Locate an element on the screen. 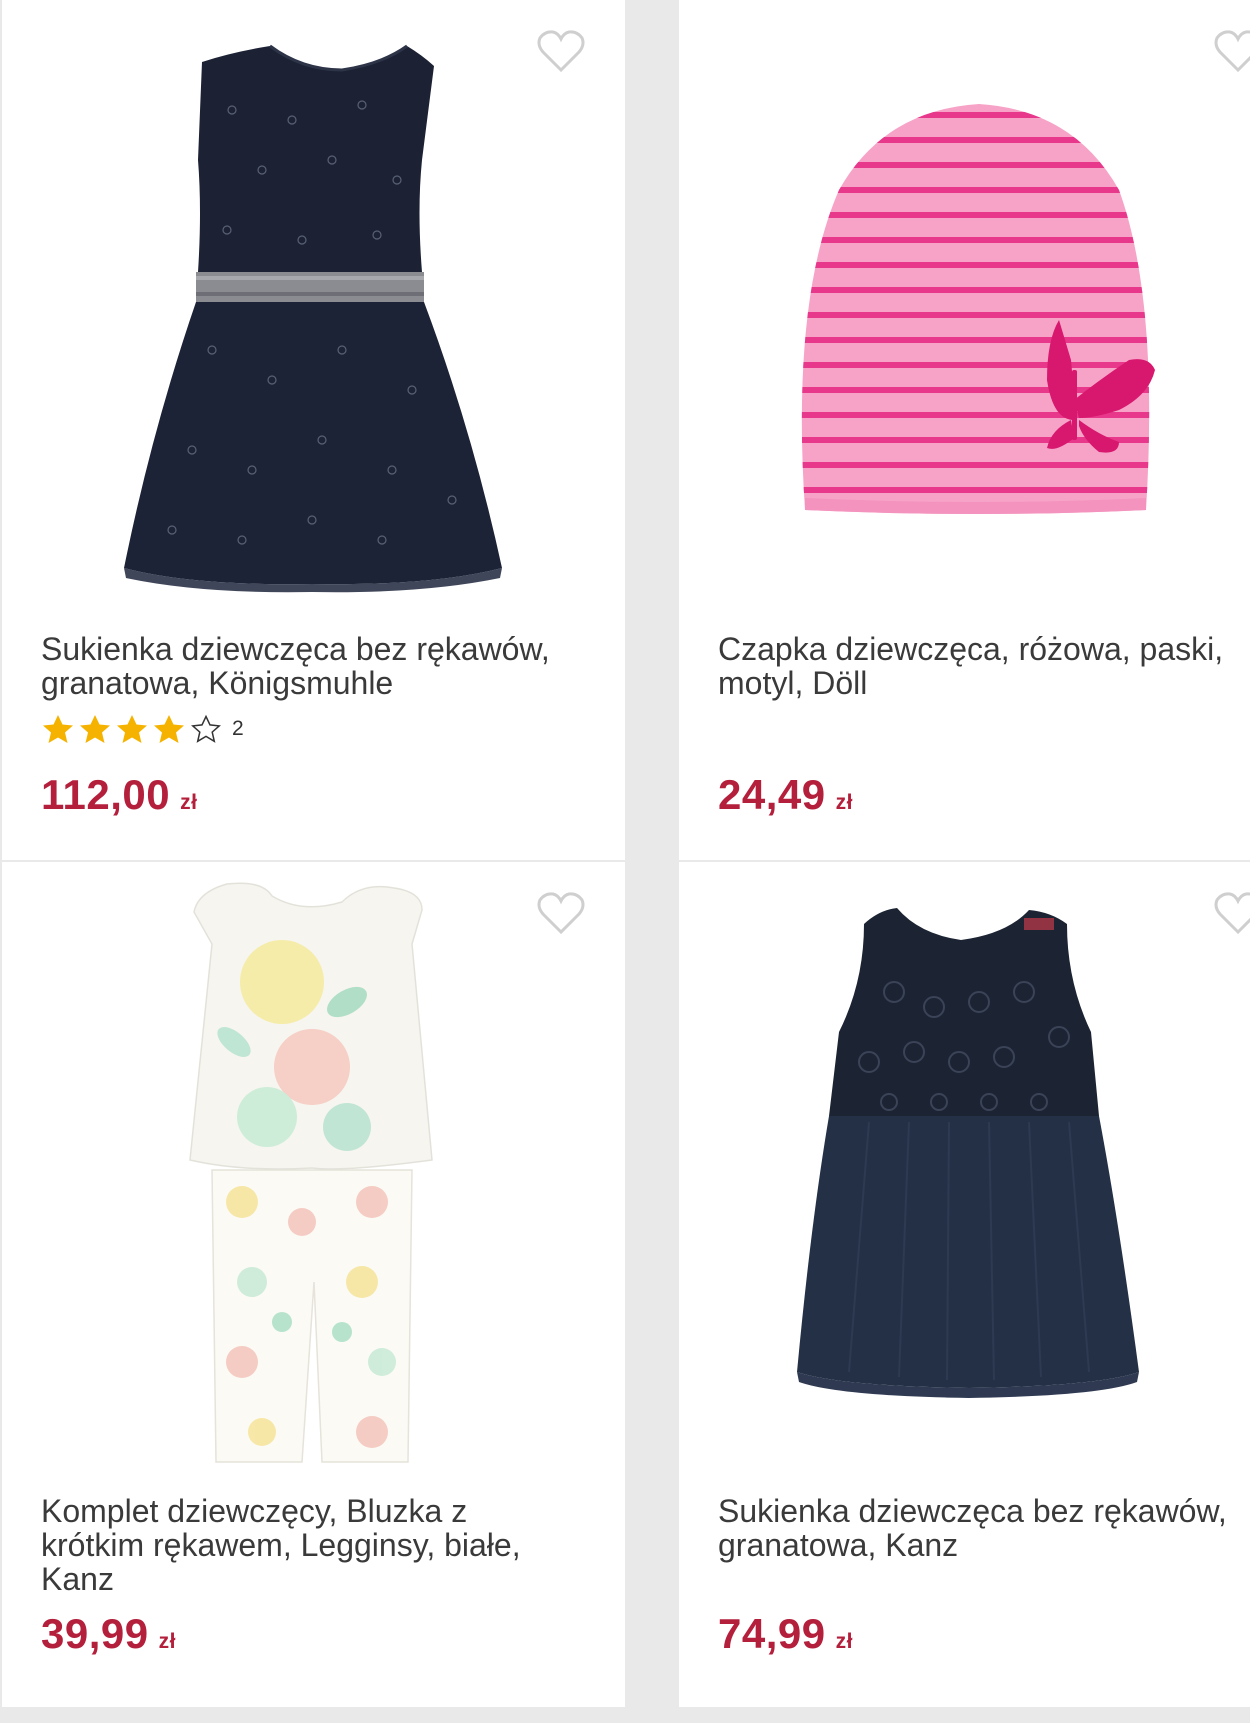 Image resolution: width=1250 pixels, height=1723 pixels. pink-striped-hat-image is located at coordinates (978, 309).